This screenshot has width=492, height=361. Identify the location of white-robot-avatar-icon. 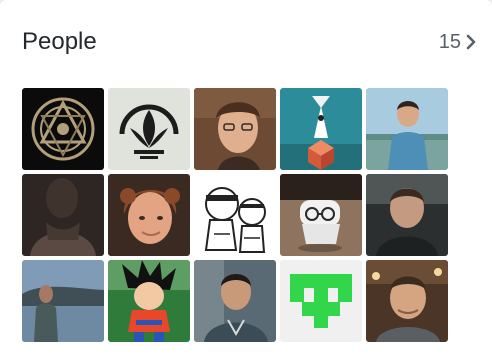
(321, 215).